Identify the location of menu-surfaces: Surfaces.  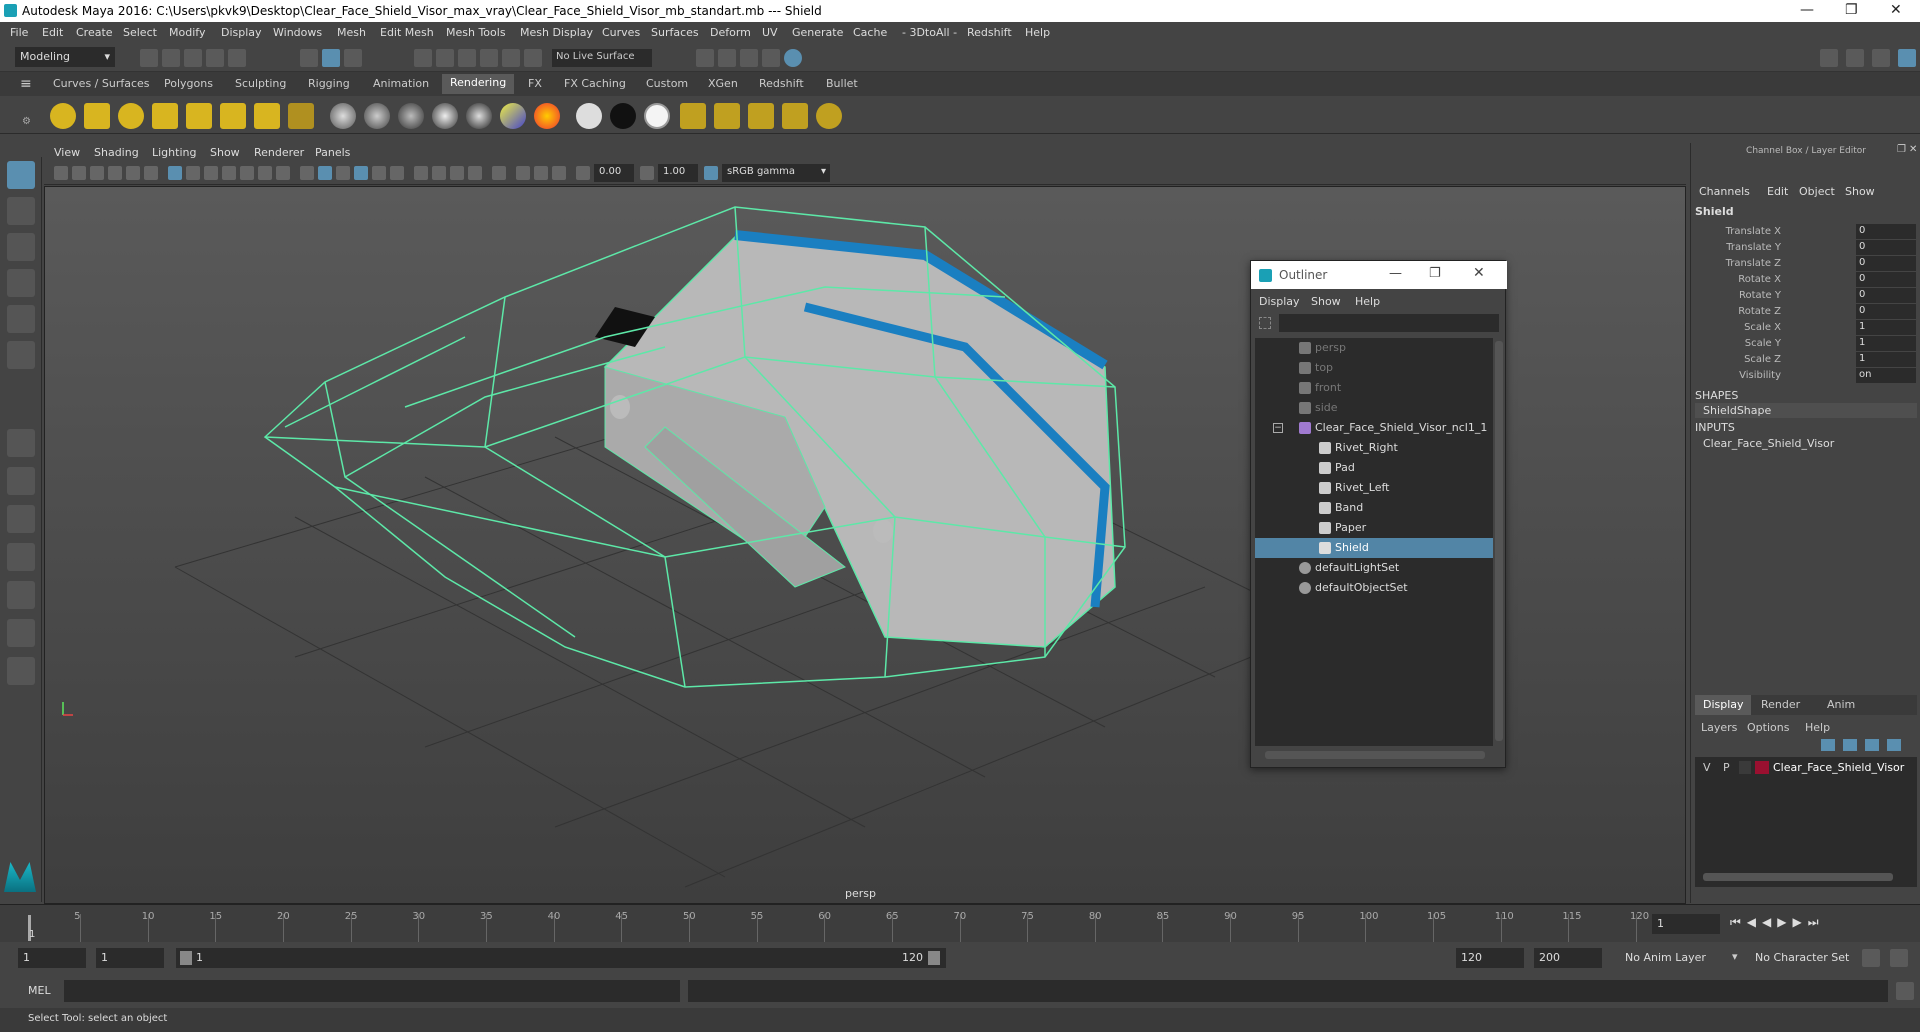
(675, 32).